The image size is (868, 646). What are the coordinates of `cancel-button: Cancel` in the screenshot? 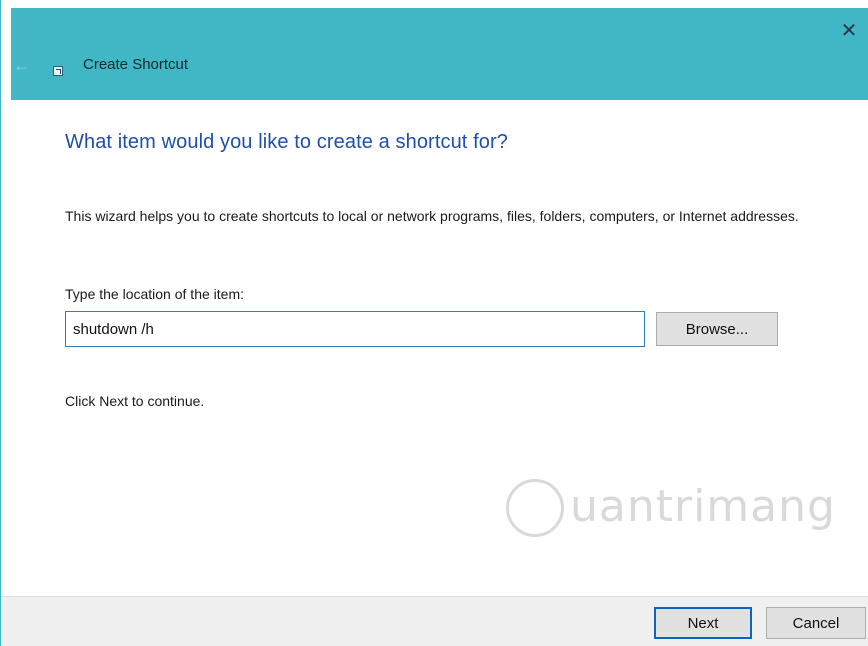 It's located at (816, 623).